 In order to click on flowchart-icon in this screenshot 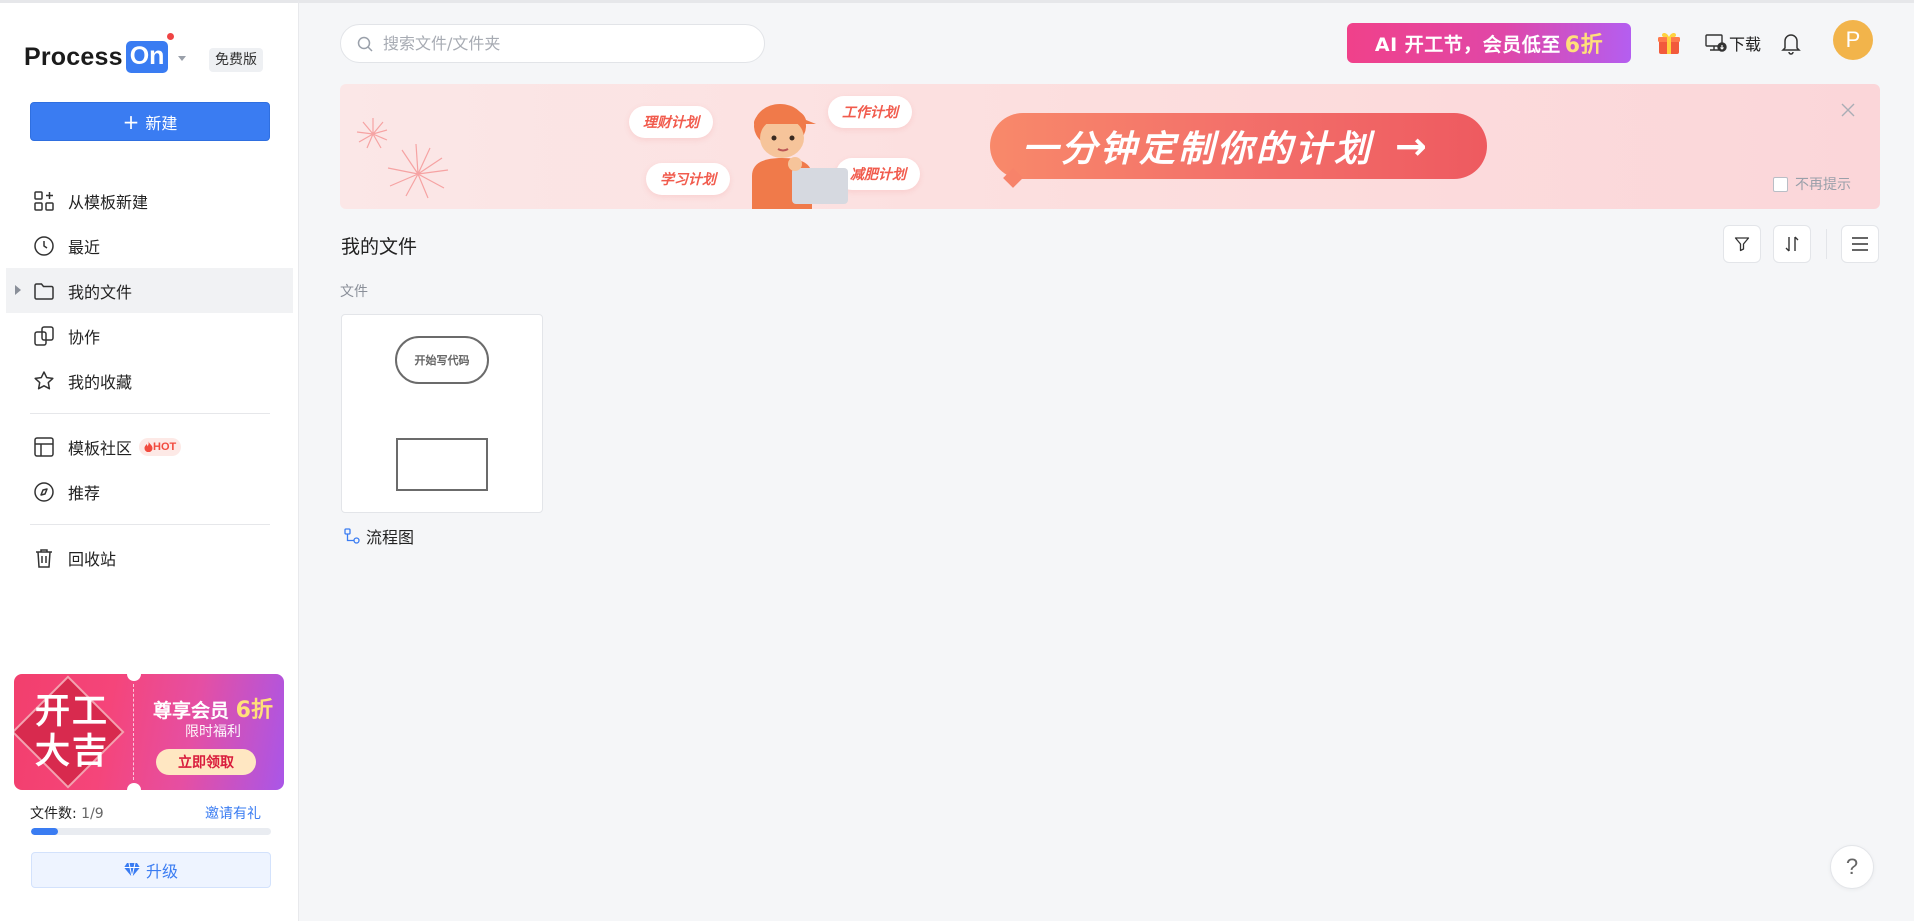, I will do `click(352, 536)`.